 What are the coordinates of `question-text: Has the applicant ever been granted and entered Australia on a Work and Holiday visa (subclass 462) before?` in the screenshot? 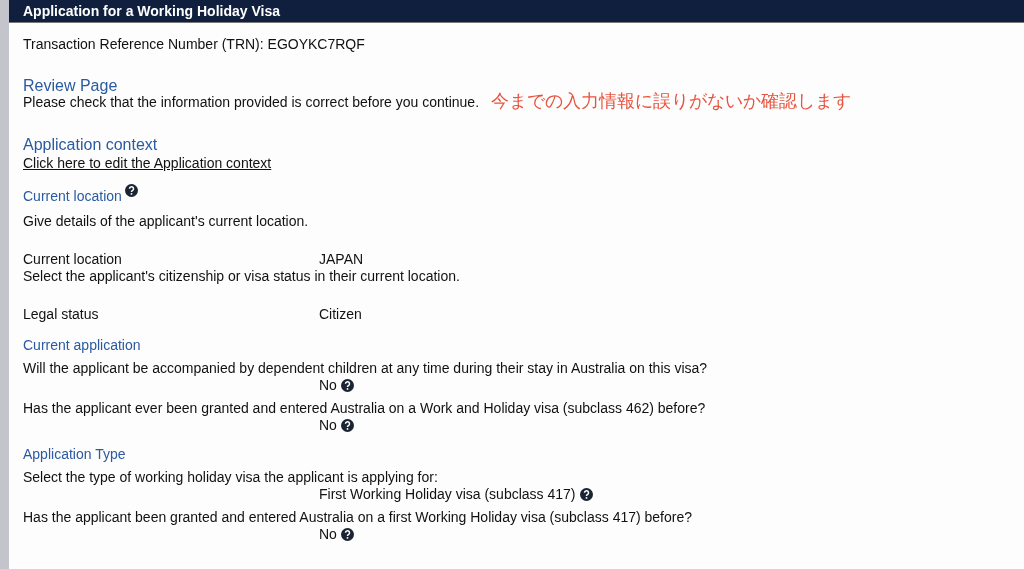 It's located at (364, 408).